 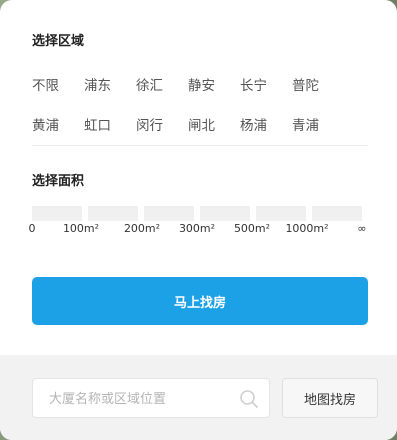 What do you see at coordinates (58, 124) in the screenshot?
I see `region-option: 黄浦` at bounding box center [58, 124].